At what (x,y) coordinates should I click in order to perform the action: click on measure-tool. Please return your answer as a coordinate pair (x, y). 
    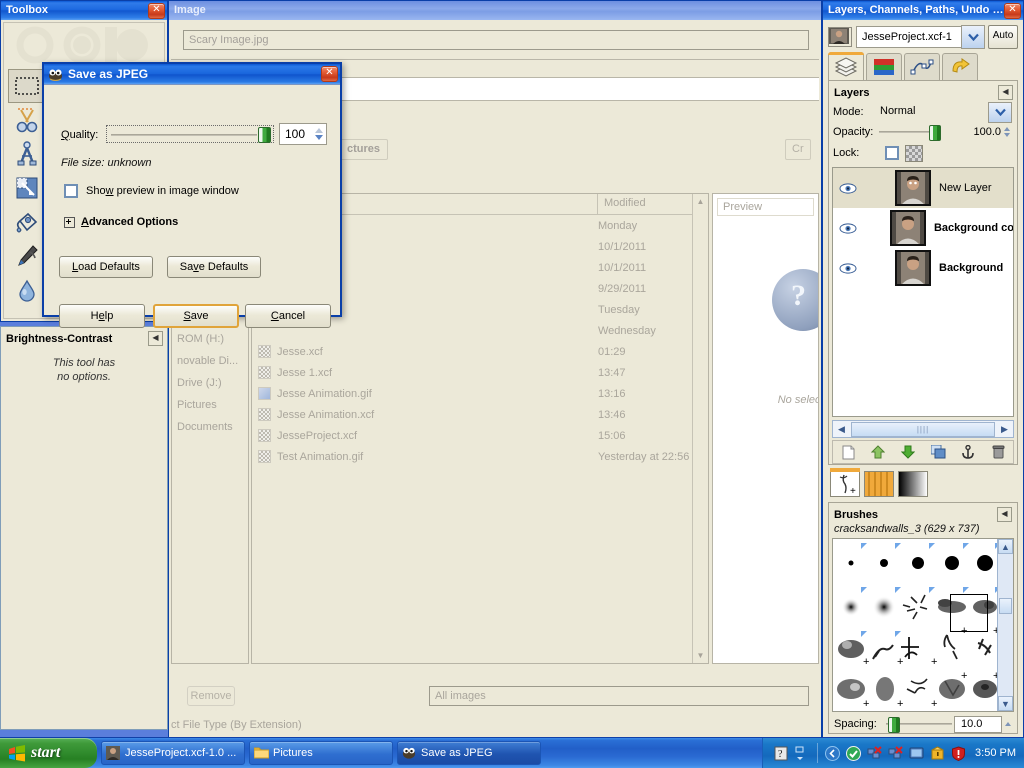
    Looking at the image, I should click on (27, 154).